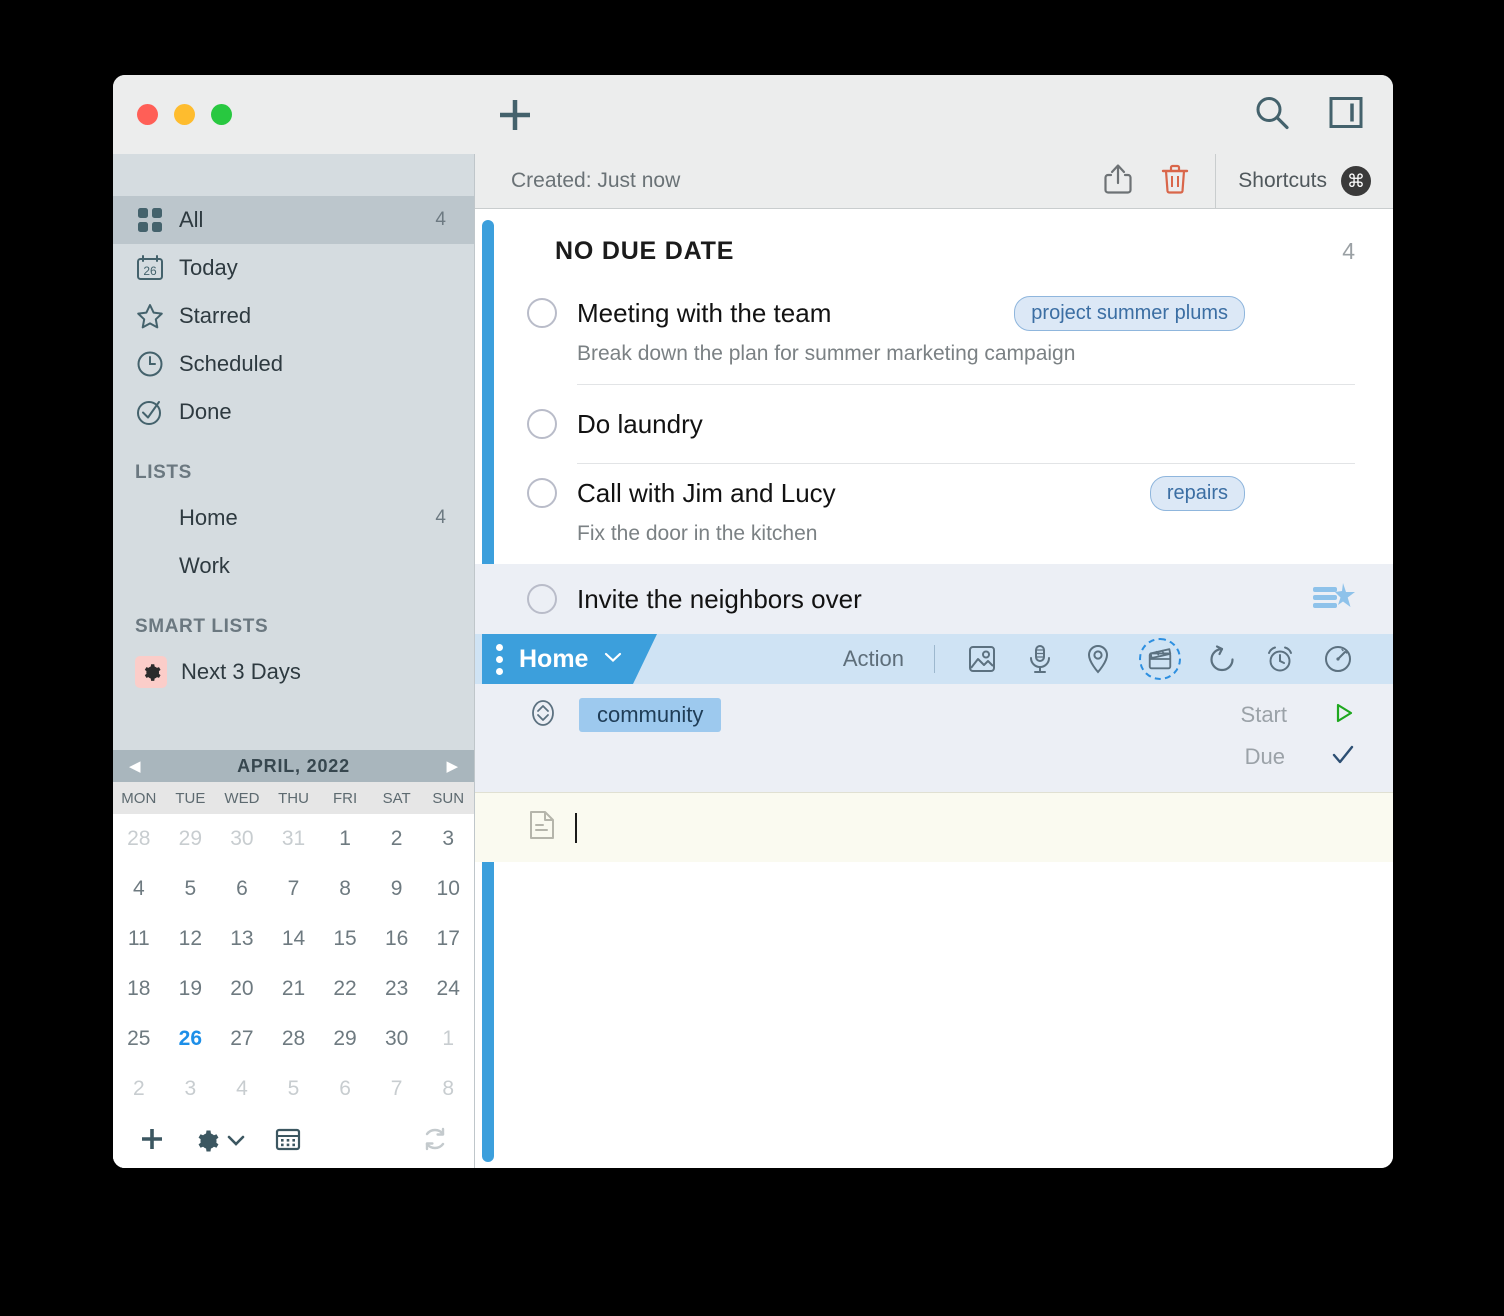 The width and height of the screenshot is (1504, 1316). Describe the element at coordinates (934, 827) in the screenshot. I see `editor-note-row` at that location.